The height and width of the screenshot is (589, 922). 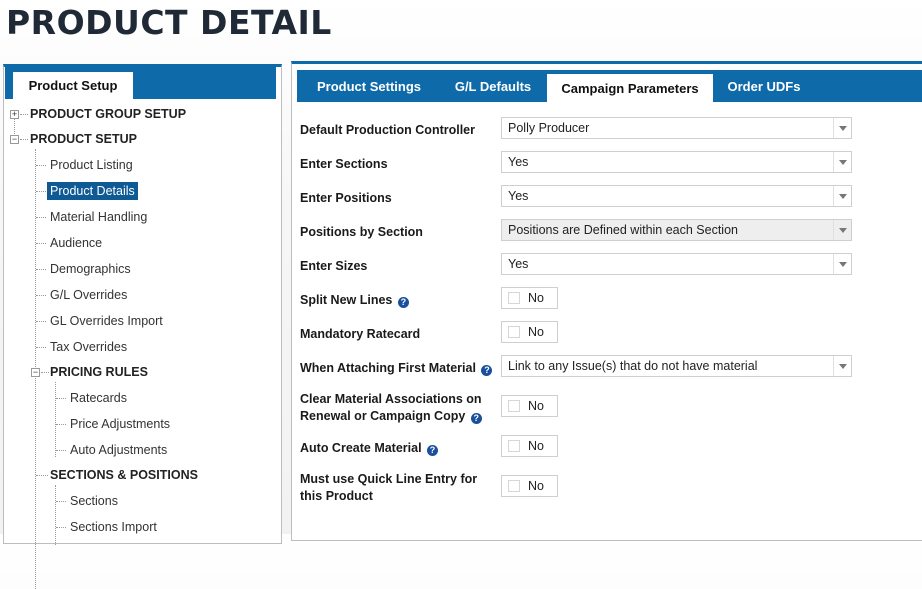 What do you see at coordinates (383, 416) in the screenshot?
I see `clear-material-associations-label-line2: Renewal or Campaign Copy` at bounding box center [383, 416].